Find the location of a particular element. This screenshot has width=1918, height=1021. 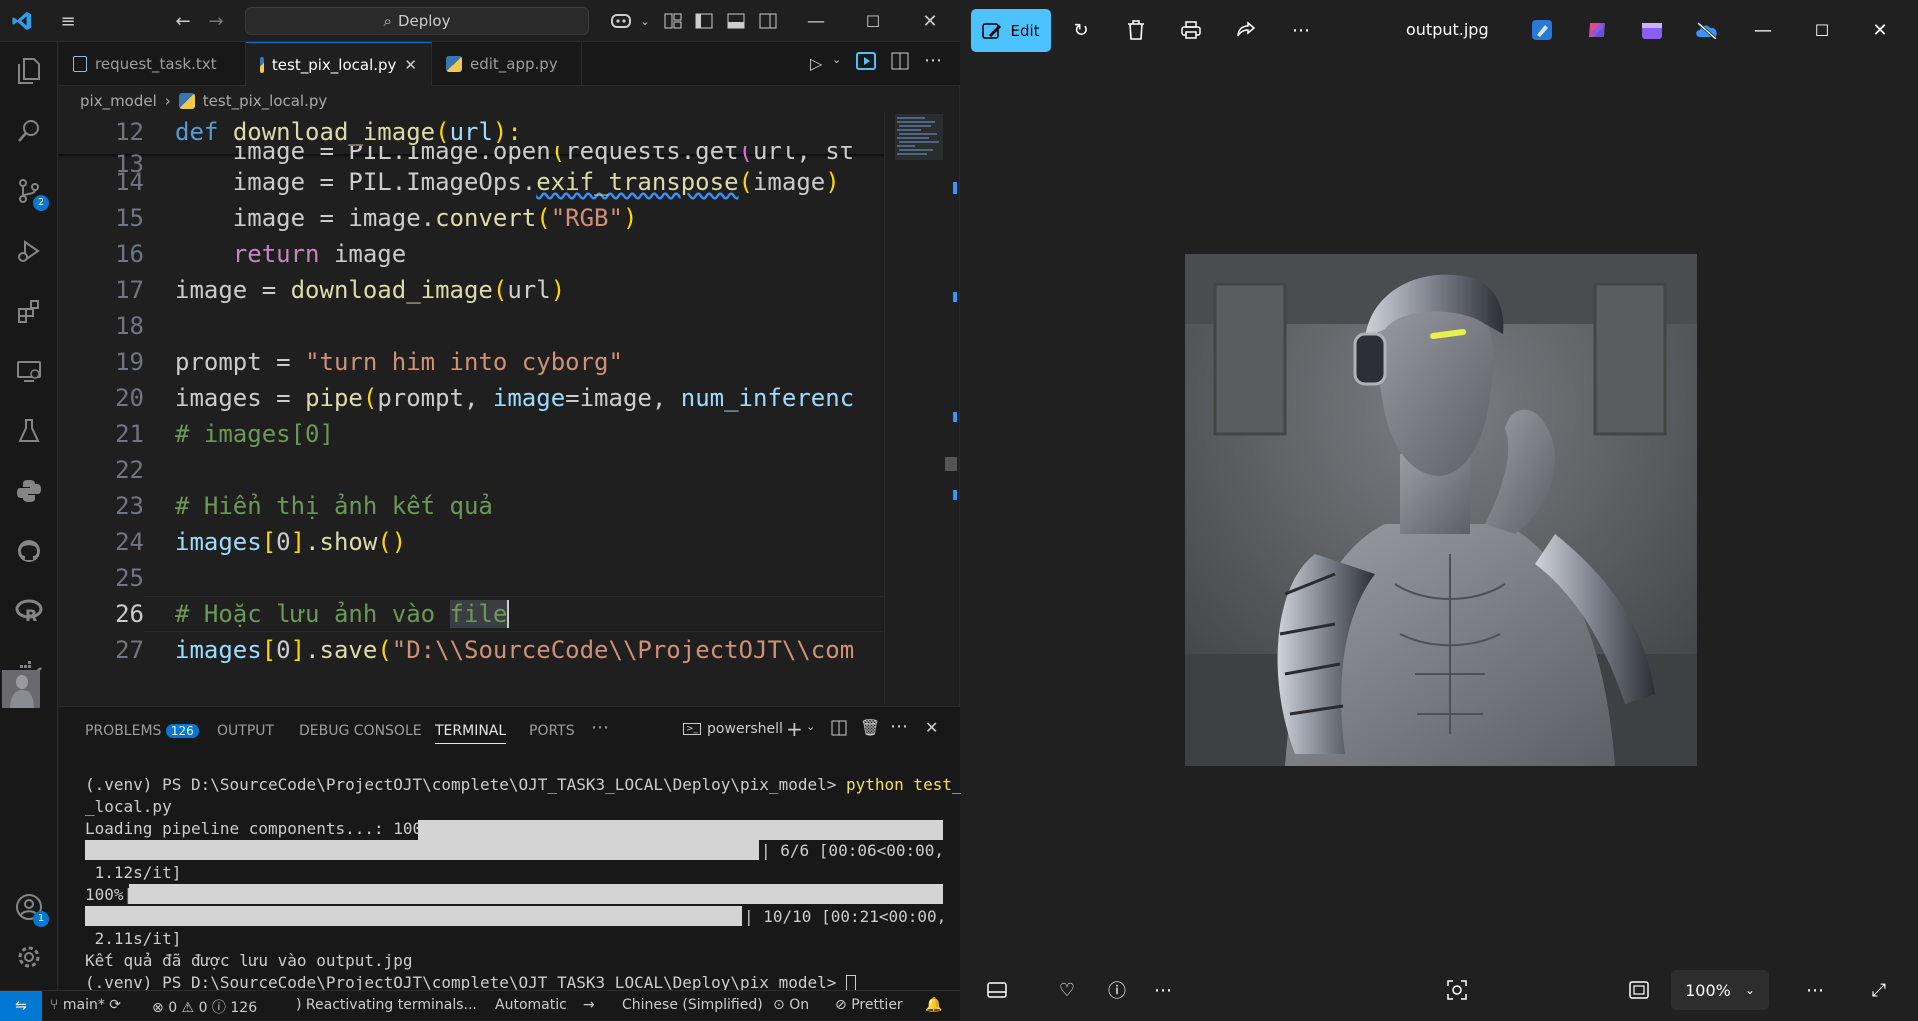

copilot-app-icon is located at coordinates (1597, 30).